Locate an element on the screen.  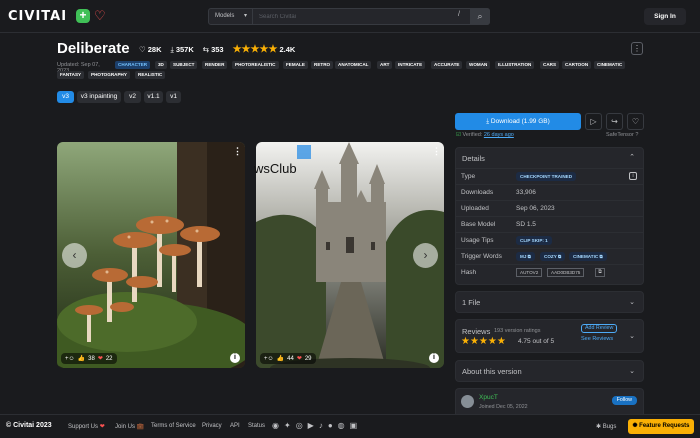
youtube-icon: ▶ is located at coordinates (311, 425).